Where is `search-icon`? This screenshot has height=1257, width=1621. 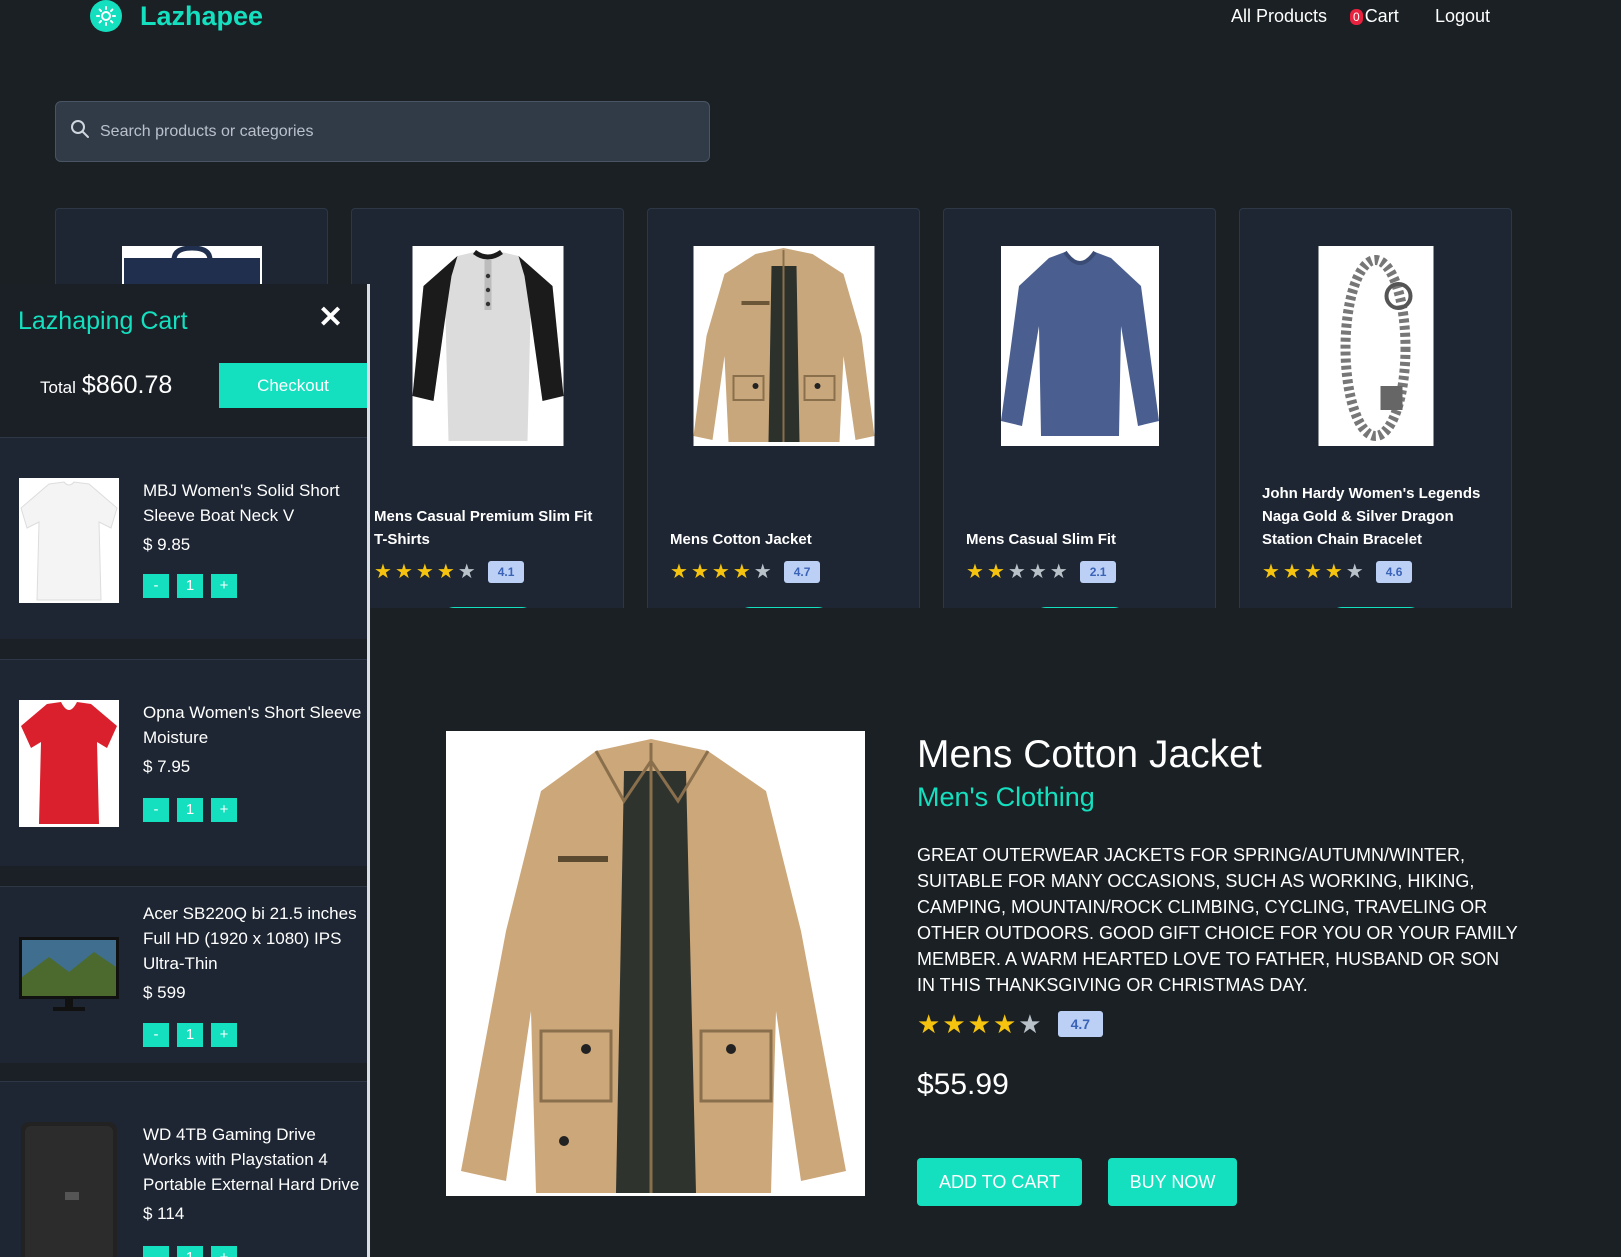
search-icon is located at coordinates (80, 131).